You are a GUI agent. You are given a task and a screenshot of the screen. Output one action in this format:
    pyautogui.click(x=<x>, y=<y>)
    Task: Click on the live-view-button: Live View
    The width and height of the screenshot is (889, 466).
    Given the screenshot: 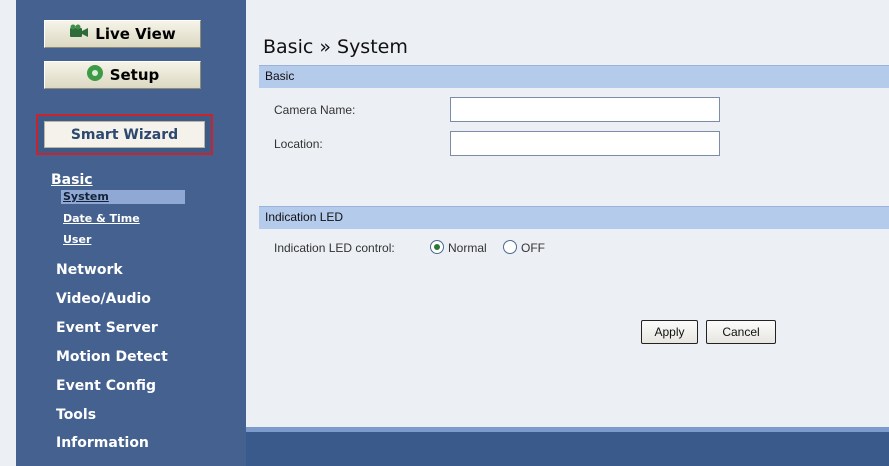 What is the action you would take?
    pyautogui.click(x=122, y=34)
    